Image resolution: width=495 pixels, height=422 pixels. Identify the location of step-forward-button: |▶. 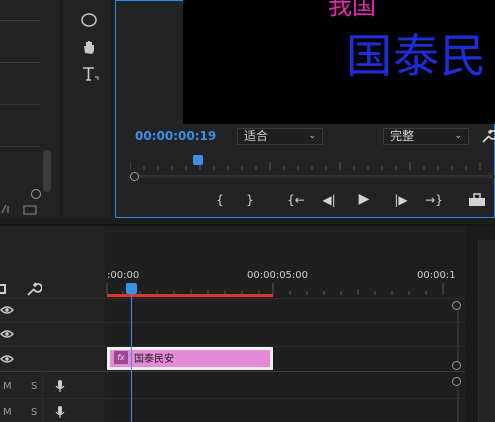
(401, 200).